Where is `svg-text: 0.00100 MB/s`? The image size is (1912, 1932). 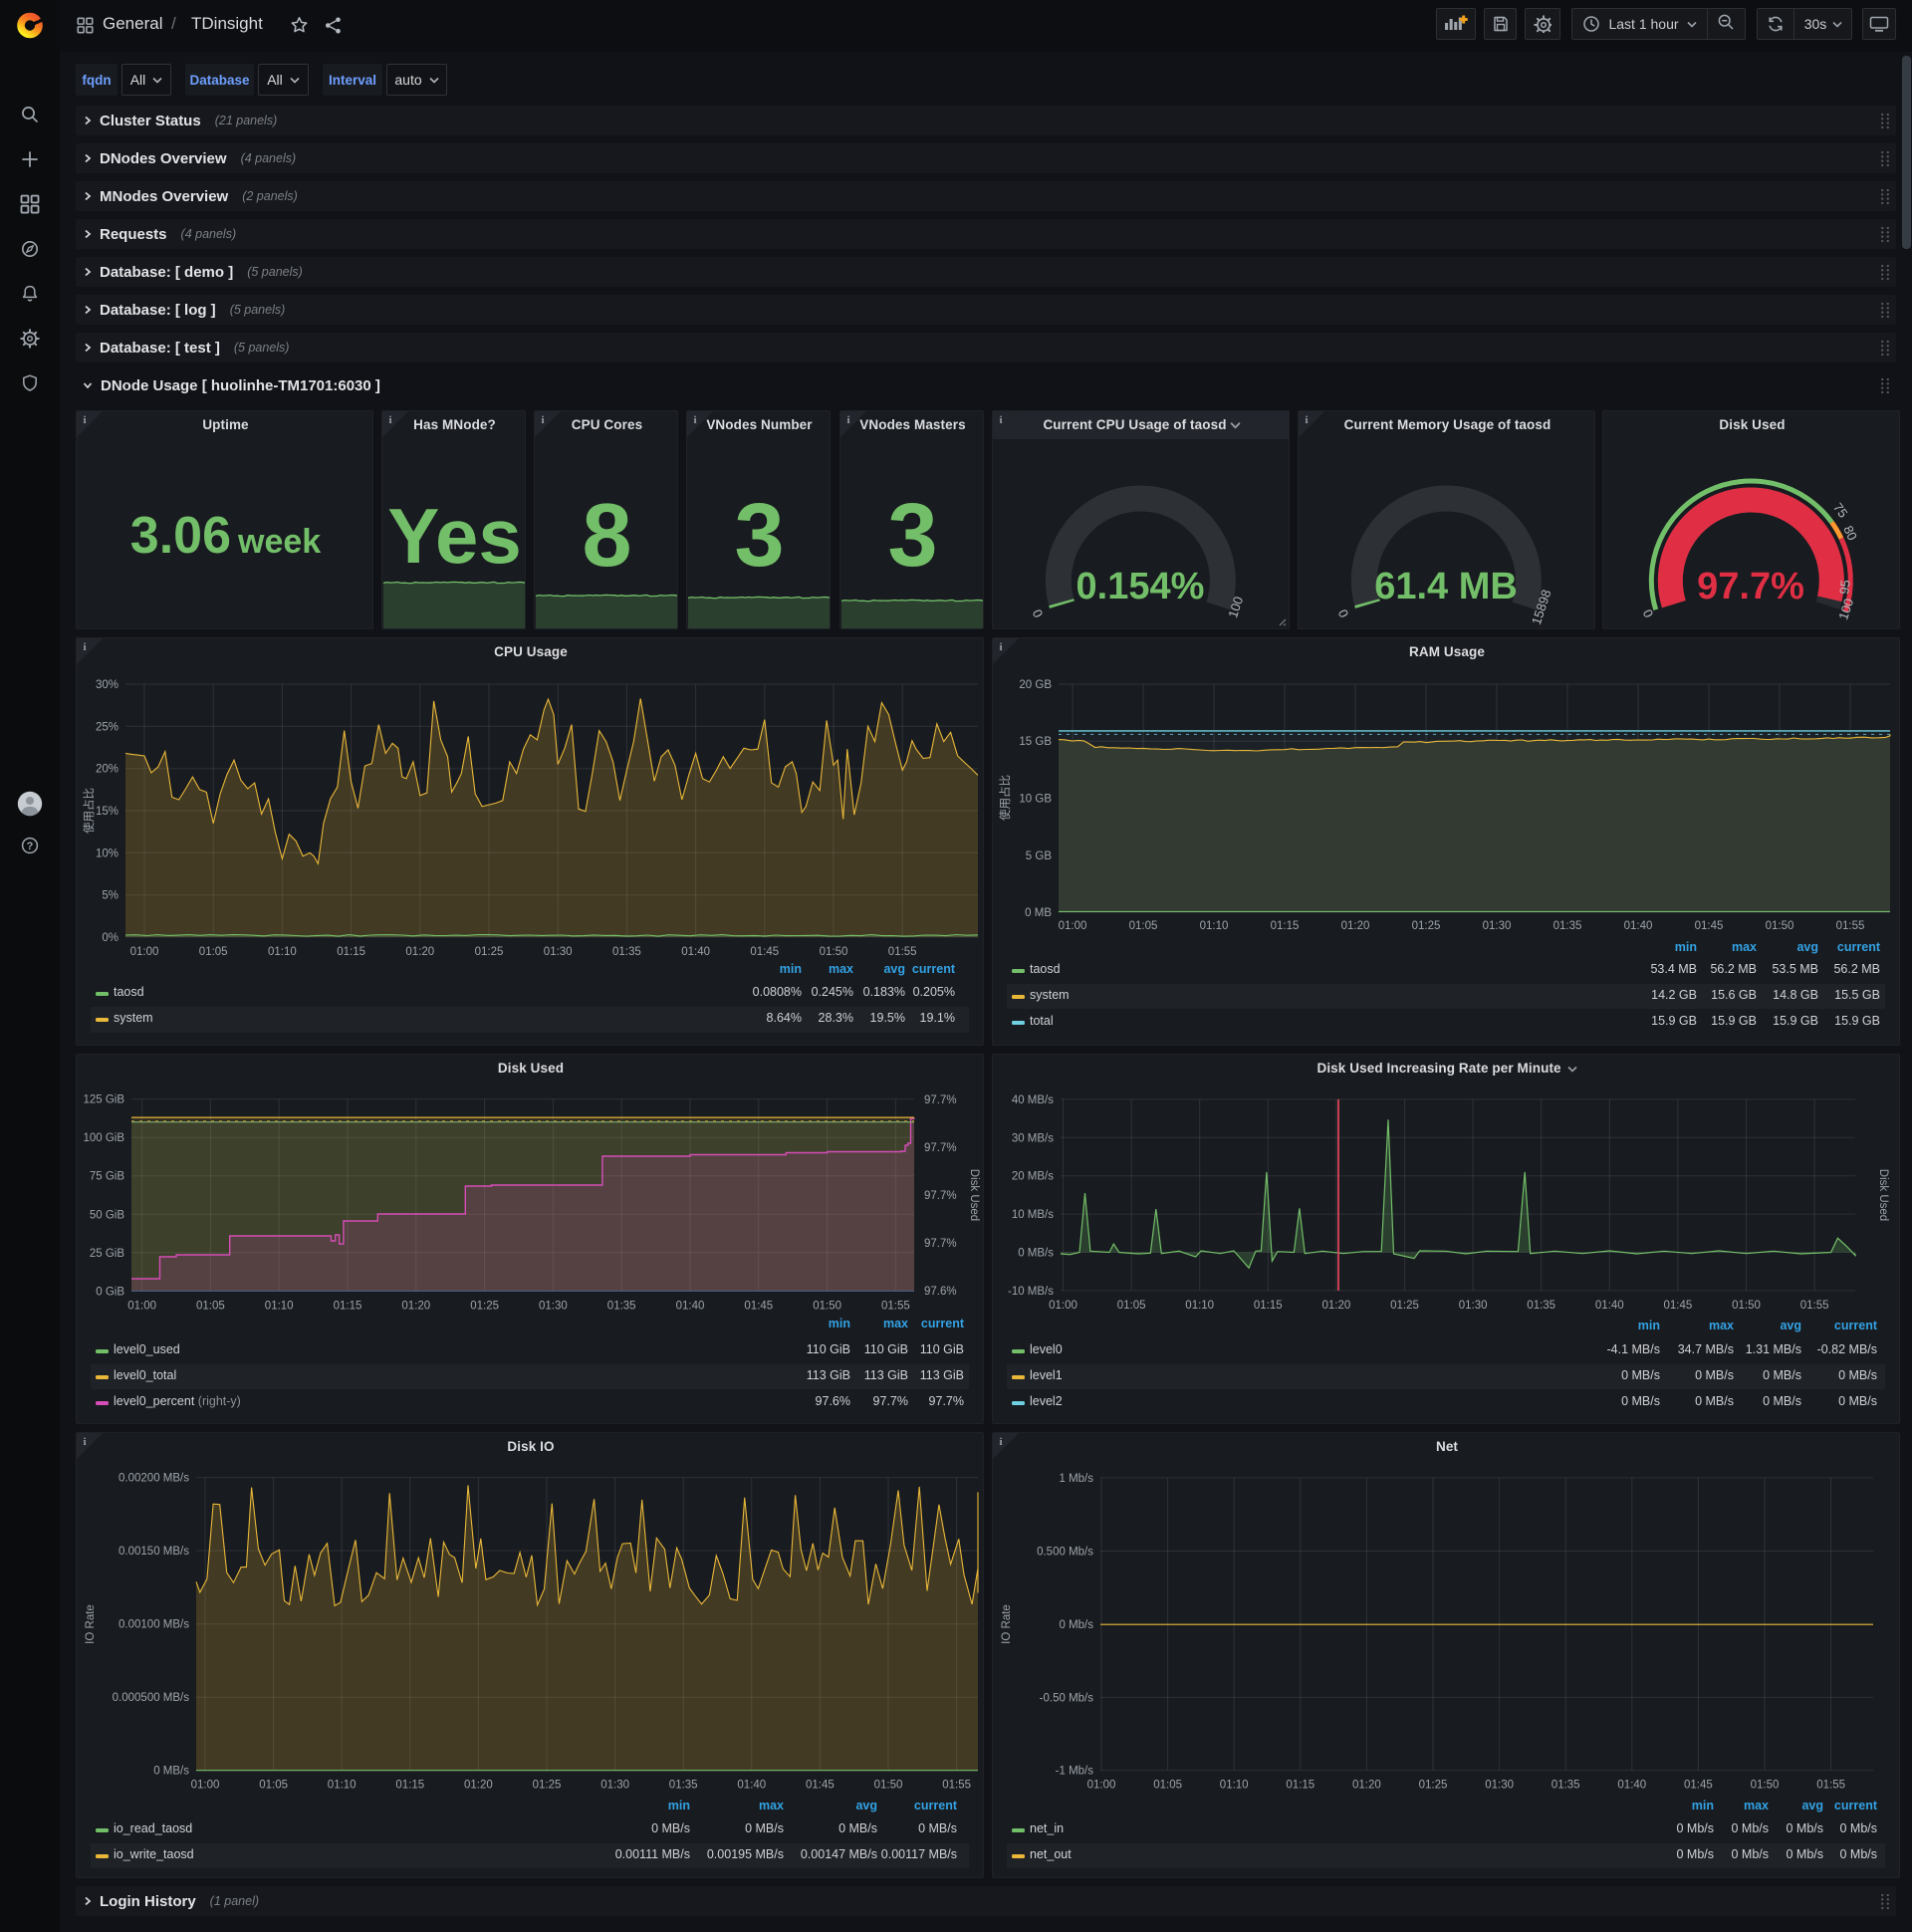 svg-text: 0.00100 MB/s is located at coordinates (154, 1625).